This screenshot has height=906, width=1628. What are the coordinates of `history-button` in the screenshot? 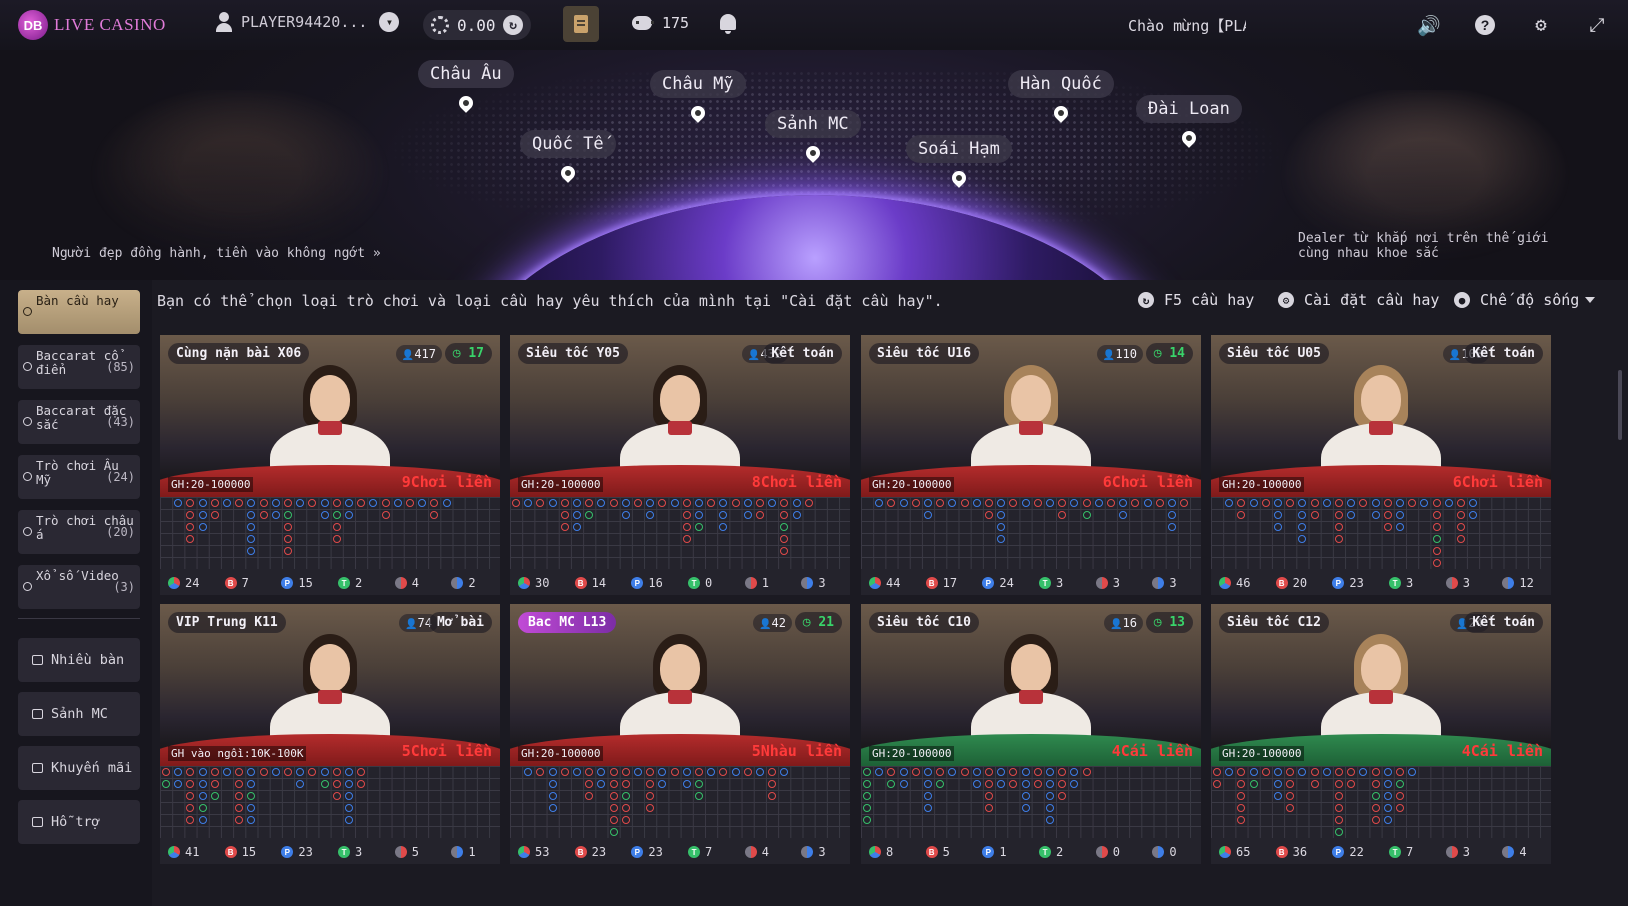 It's located at (581, 24).